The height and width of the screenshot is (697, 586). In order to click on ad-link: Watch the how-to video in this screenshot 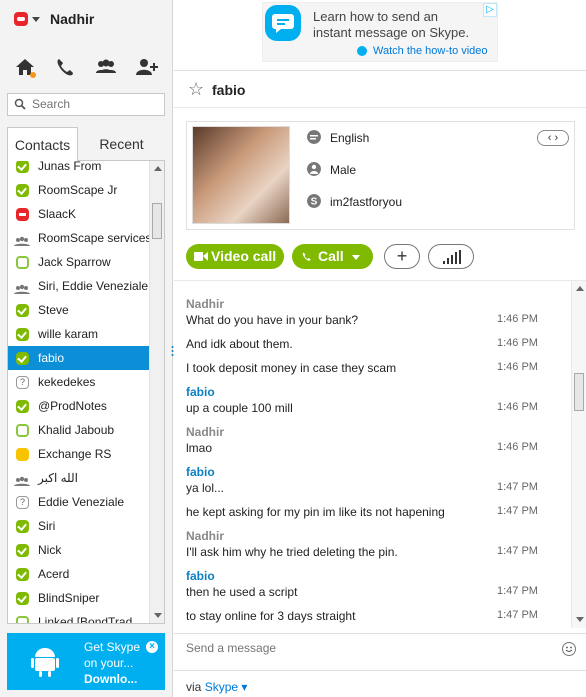, I will do `click(430, 51)`.